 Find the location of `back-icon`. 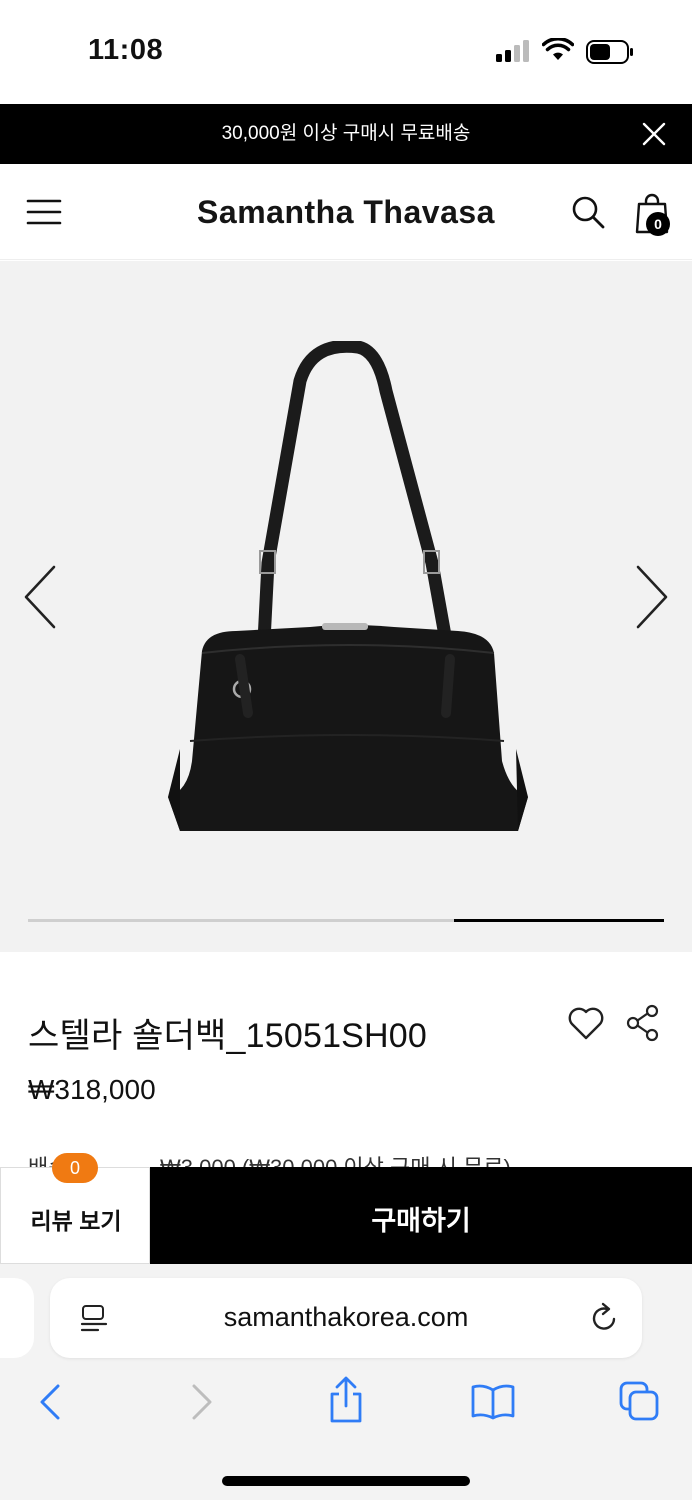

back-icon is located at coordinates (51, 1402).